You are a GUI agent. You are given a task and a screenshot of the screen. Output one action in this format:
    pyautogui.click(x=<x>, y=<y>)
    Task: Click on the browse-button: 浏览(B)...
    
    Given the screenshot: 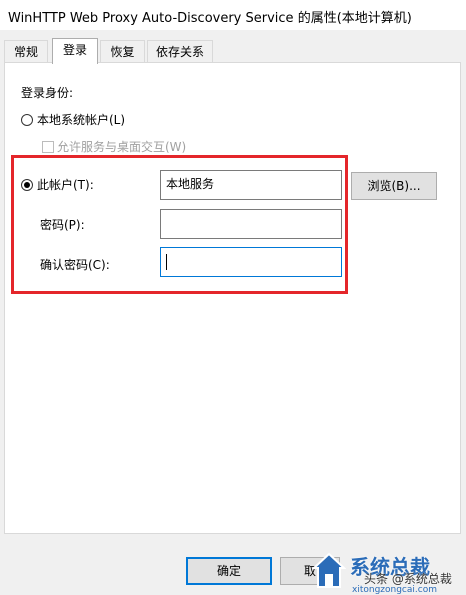 What is the action you would take?
    pyautogui.click(x=394, y=186)
    